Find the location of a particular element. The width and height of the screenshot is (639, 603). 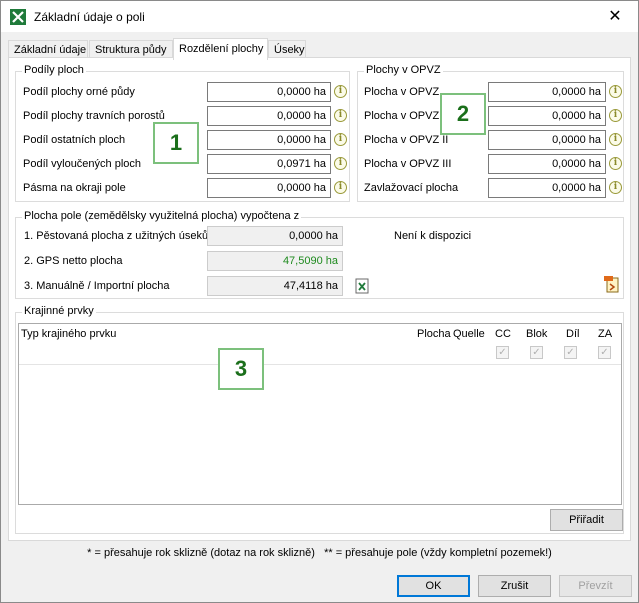

col-header-dil: Díl is located at coordinates (572, 334).